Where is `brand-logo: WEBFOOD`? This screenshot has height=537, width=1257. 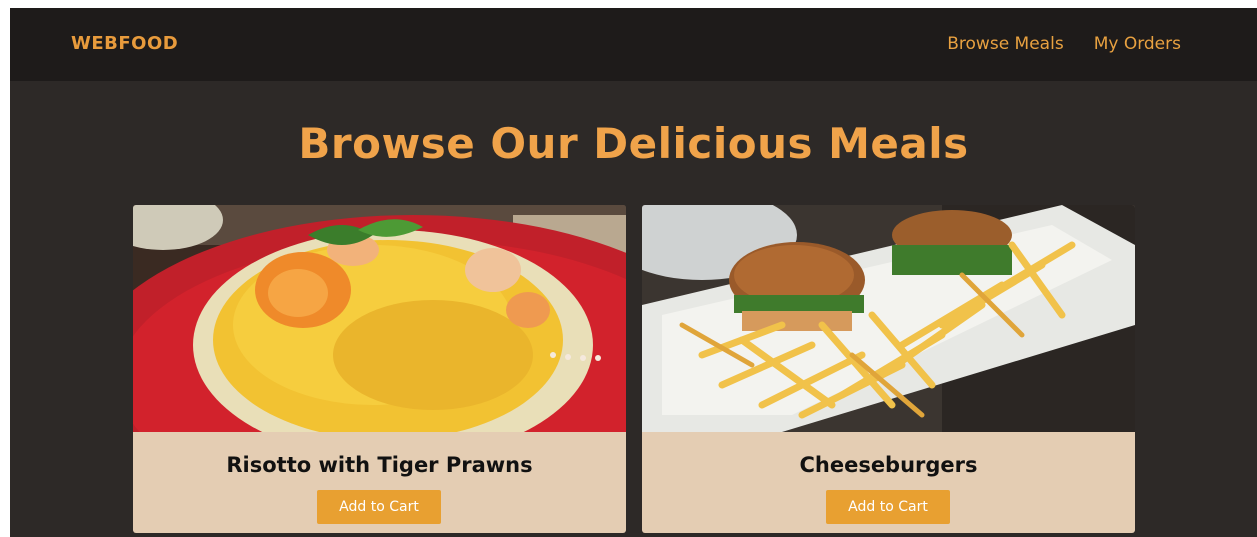 brand-logo: WEBFOOD is located at coordinates (124, 43).